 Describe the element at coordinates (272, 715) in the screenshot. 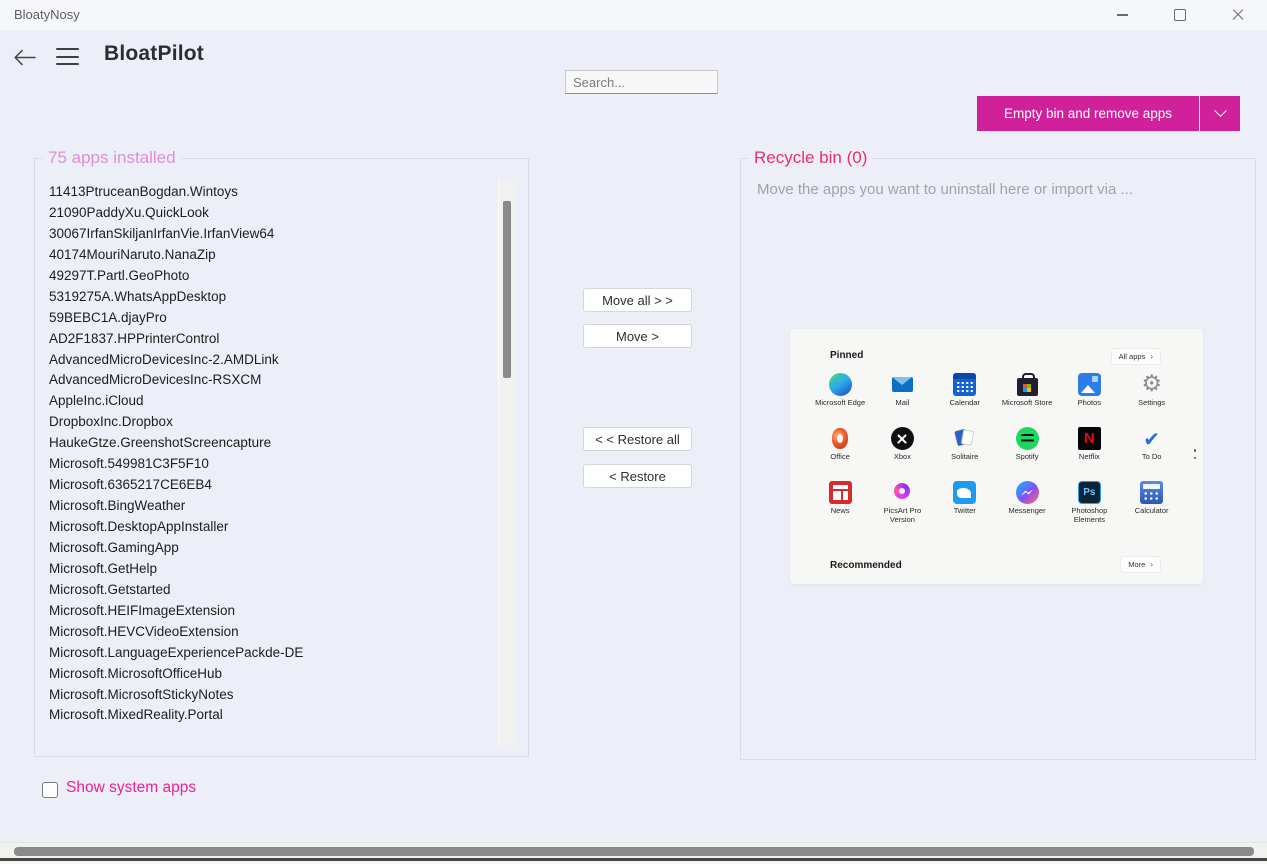

I see `app-list-item: Microsoft.MixedReality.Portal` at that location.